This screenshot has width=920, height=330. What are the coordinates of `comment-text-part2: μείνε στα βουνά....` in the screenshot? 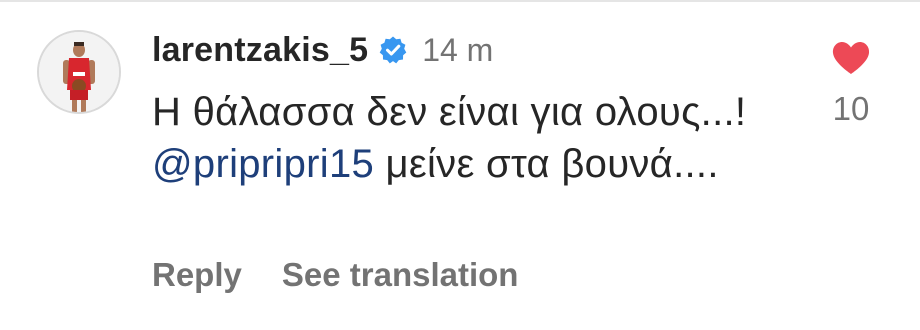 It's located at (546, 164).